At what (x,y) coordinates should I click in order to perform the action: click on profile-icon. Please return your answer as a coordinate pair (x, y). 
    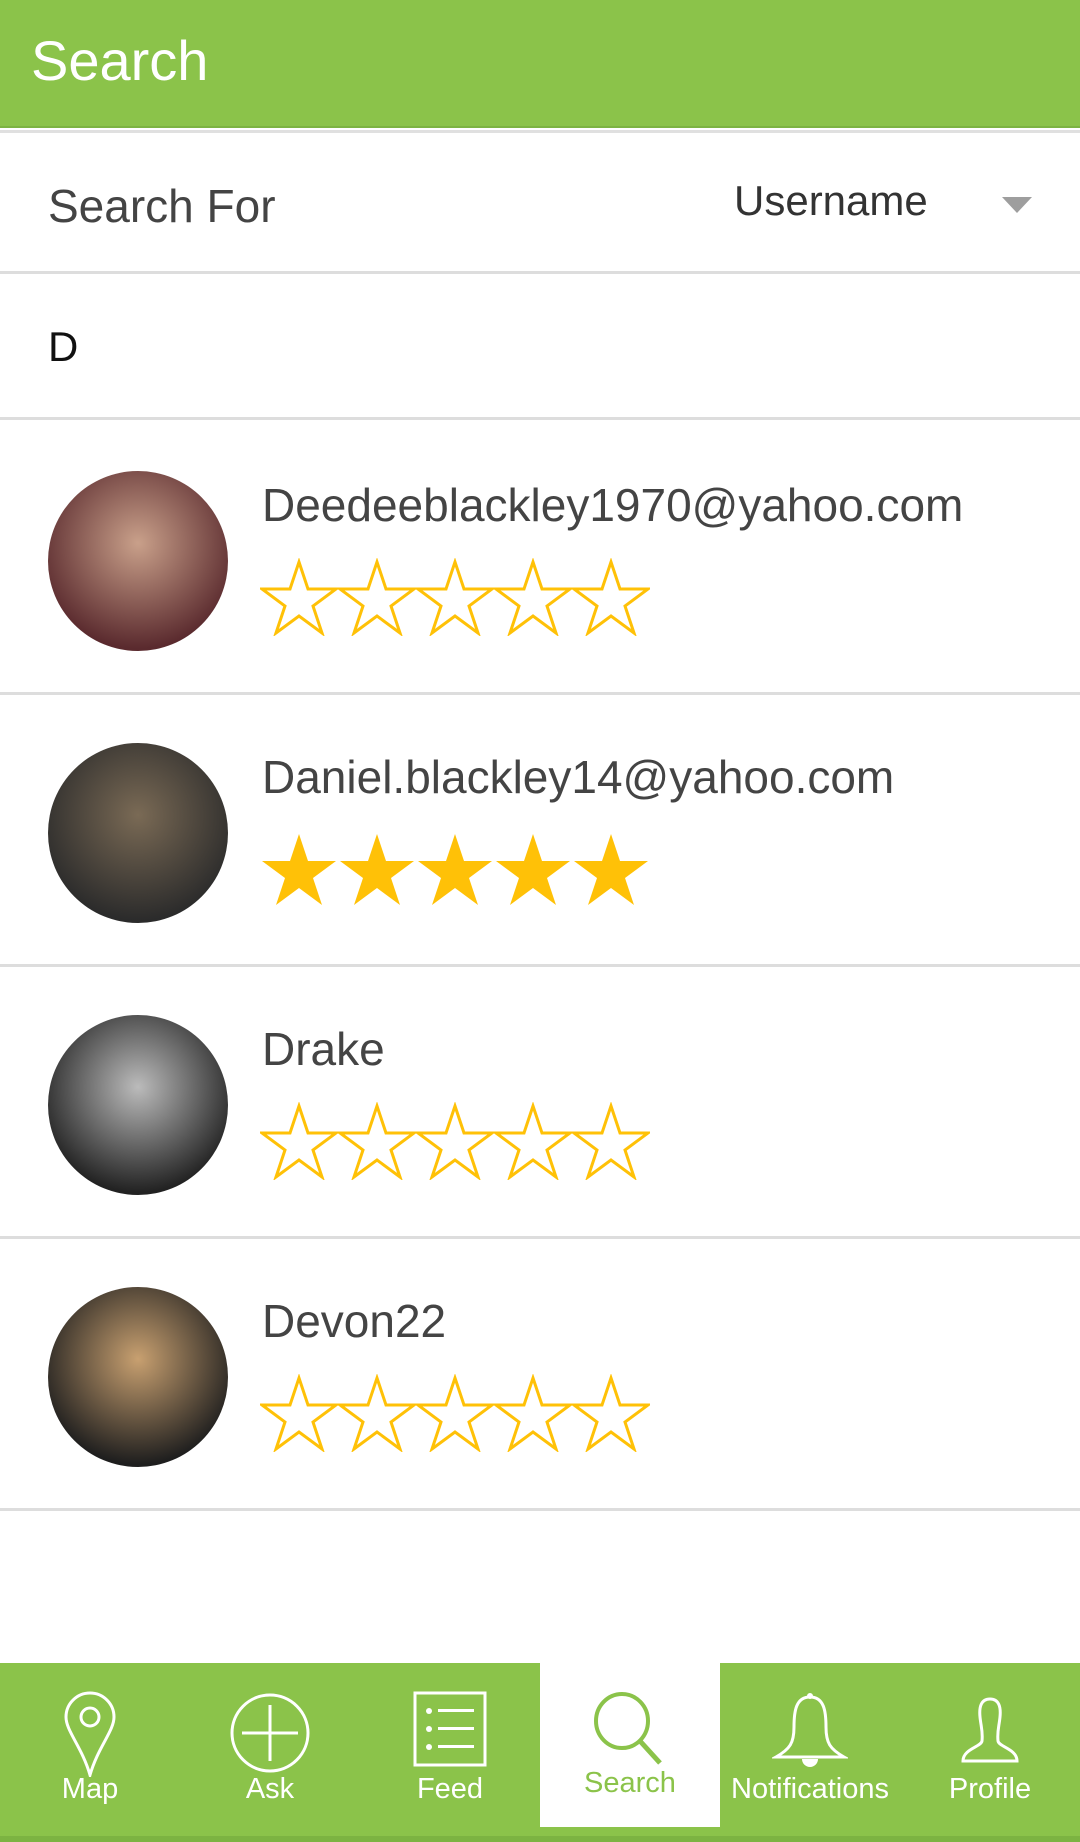
    Looking at the image, I should click on (990, 1730).